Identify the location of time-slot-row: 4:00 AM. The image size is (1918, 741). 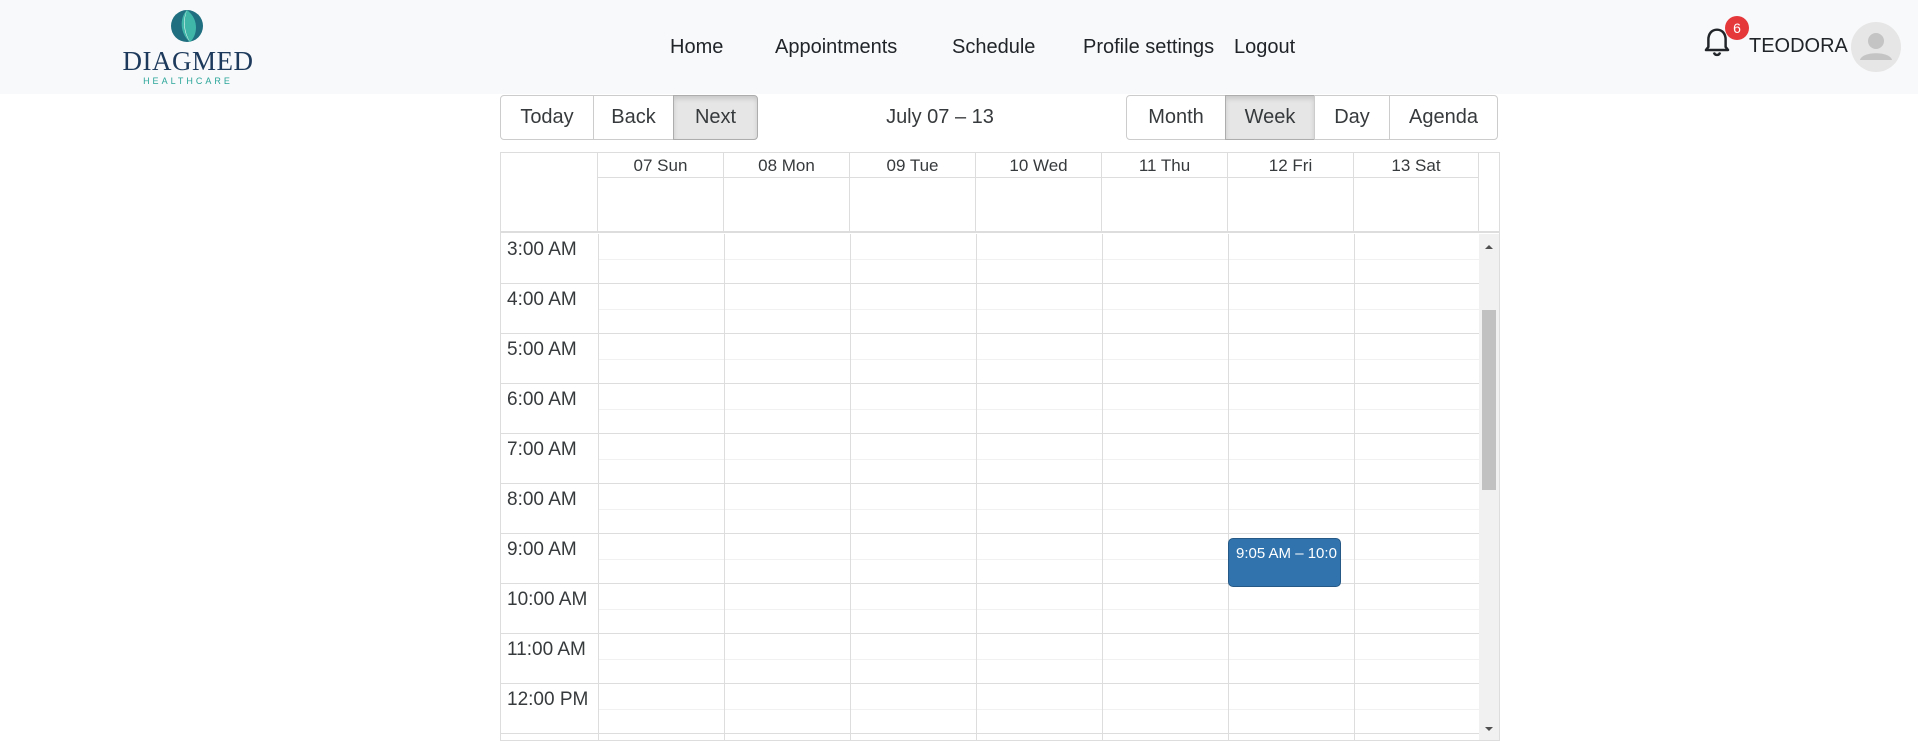
(990, 309).